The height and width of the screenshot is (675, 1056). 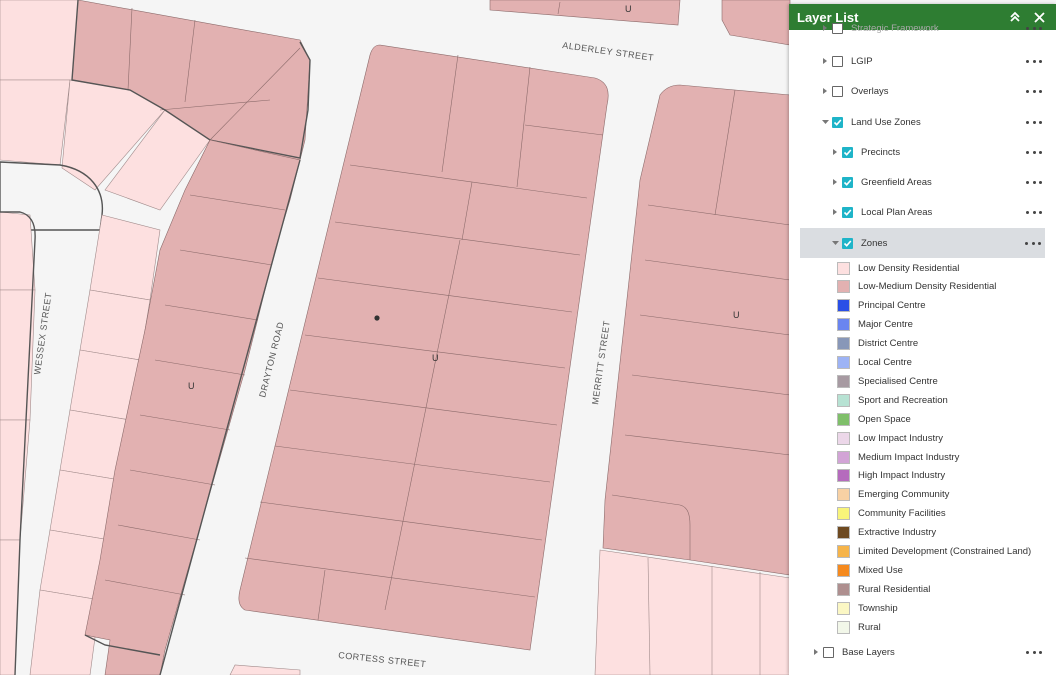 What do you see at coordinates (880, 570) in the screenshot?
I see `legend-label: Mixed Use` at bounding box center [880, 570].